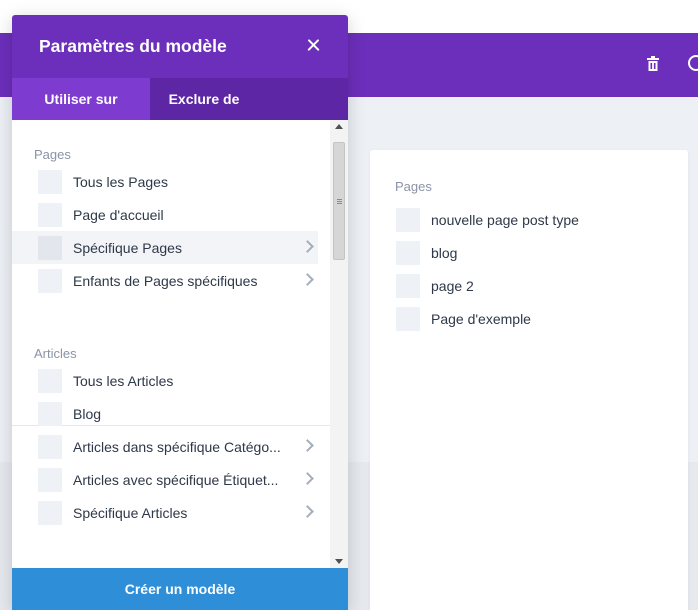 The width and height of the screenshot is (698, 610). I want to click on option-label: Tous les Articles, so click(123, 380).